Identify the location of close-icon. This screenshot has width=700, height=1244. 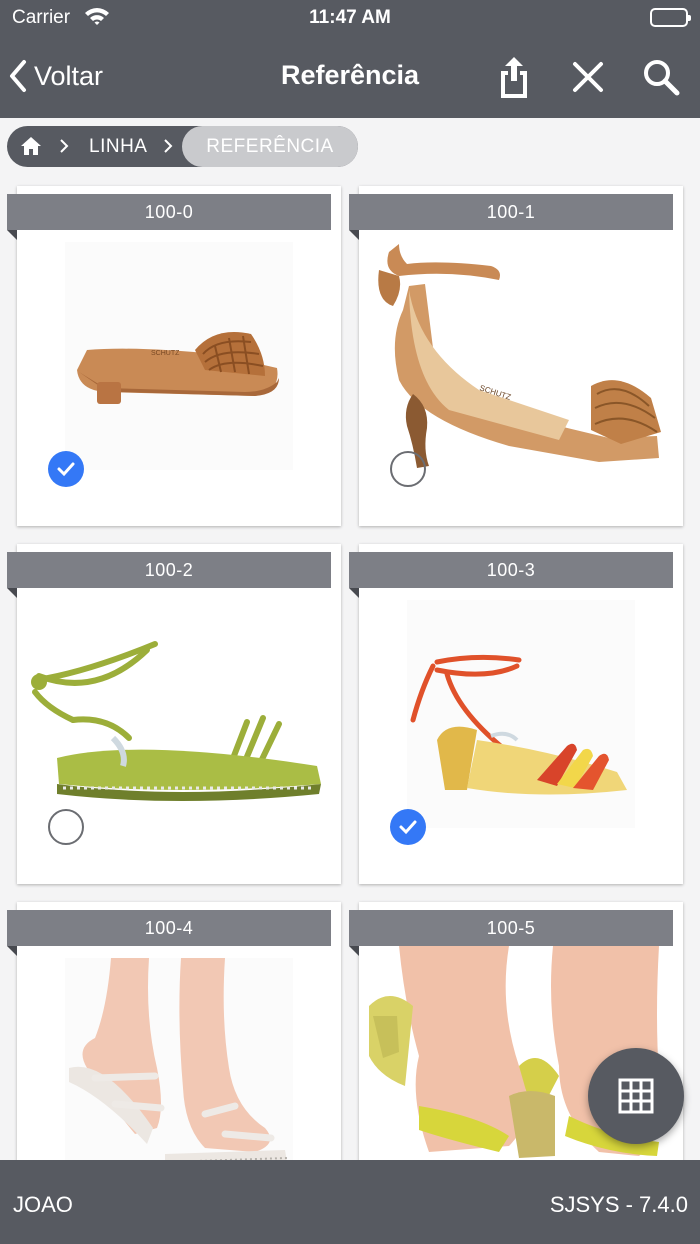
(588, 77).